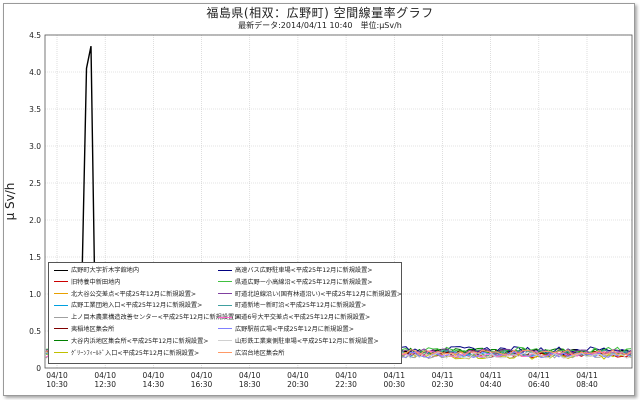 The height and width of the screenshot is (400, 640). What do you see at coordinates (105, 270) in the screenshot?
I see `legend-label: 広野町大字折木字舘地内` at bounding box center [105, 270].